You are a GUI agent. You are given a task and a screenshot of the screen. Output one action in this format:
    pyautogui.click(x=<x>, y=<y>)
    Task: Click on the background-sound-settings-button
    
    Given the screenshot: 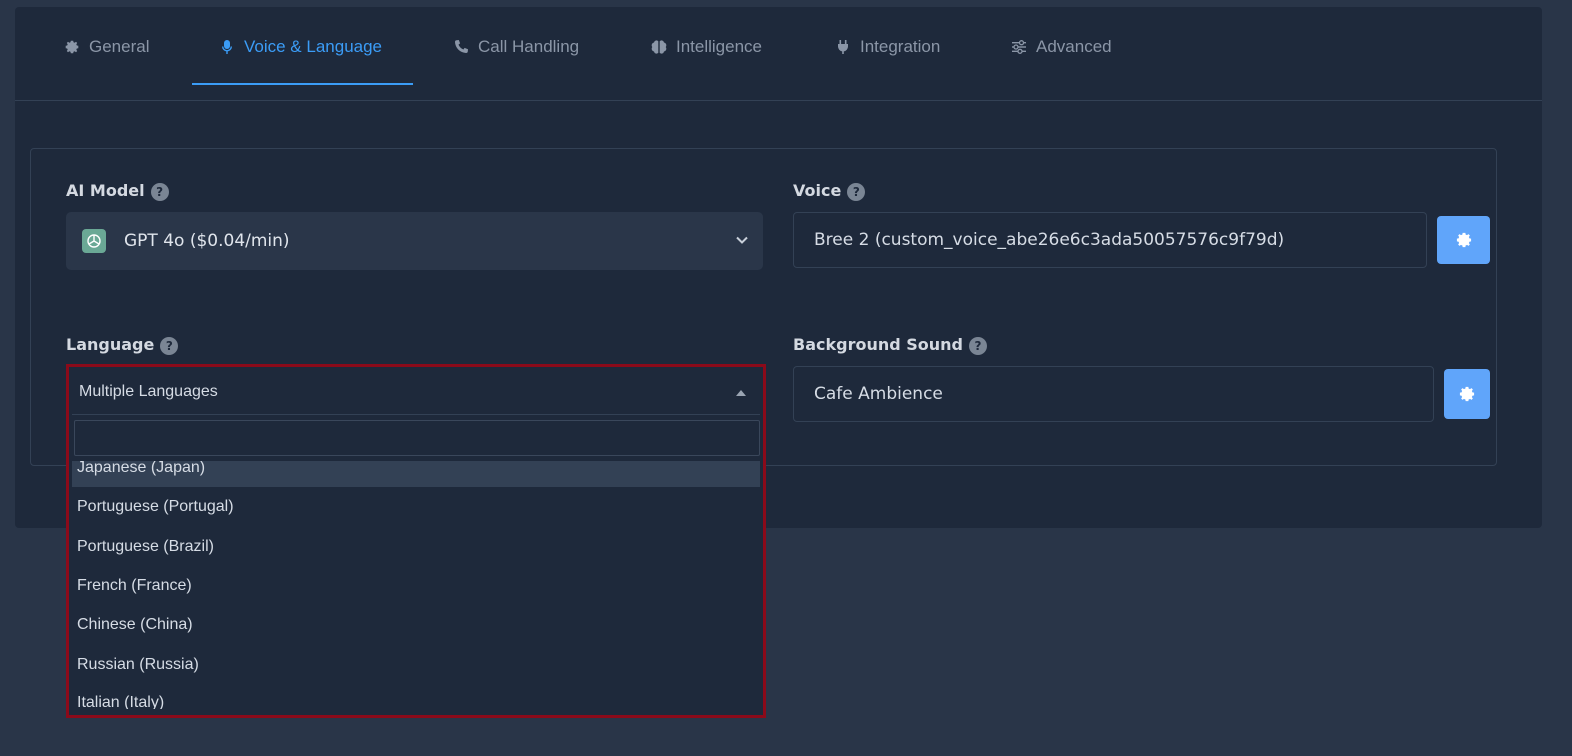 What is the action you would take?
    pyautogui.click(x=1467, y=394)
    